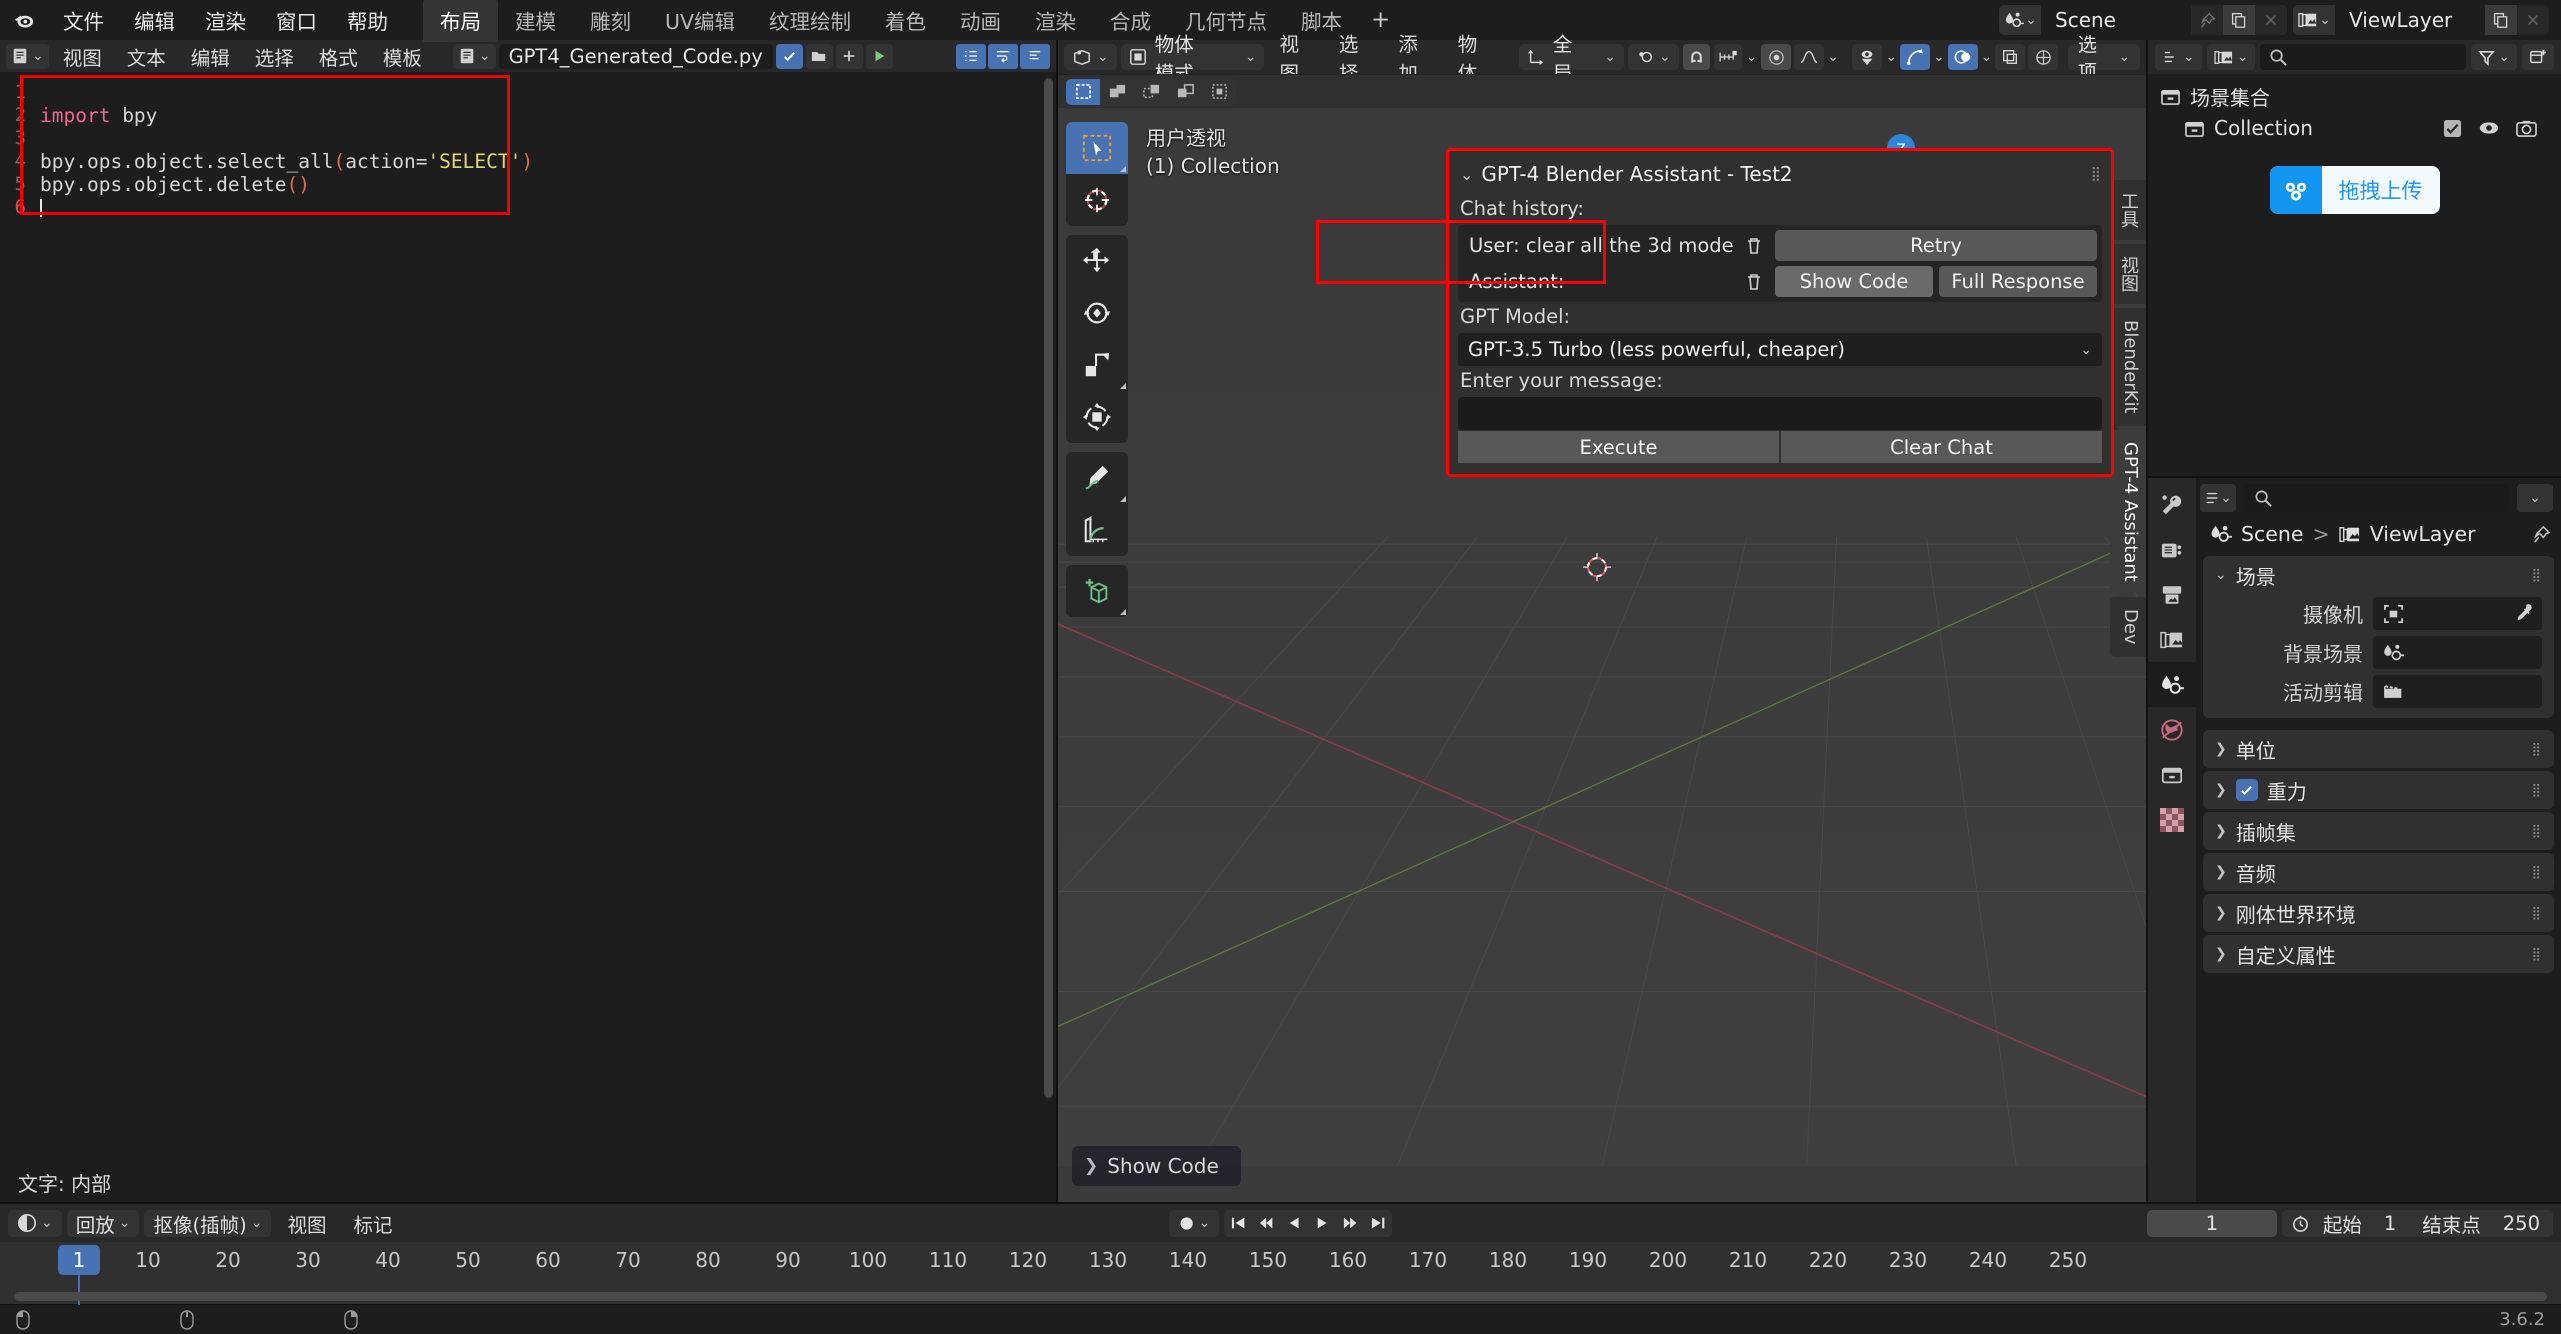 This screenshot has width=2561, height=1334. Describe the element at coordinates (82, 56) in the screenshot. I see `text-menu-view: 视图` at that location.